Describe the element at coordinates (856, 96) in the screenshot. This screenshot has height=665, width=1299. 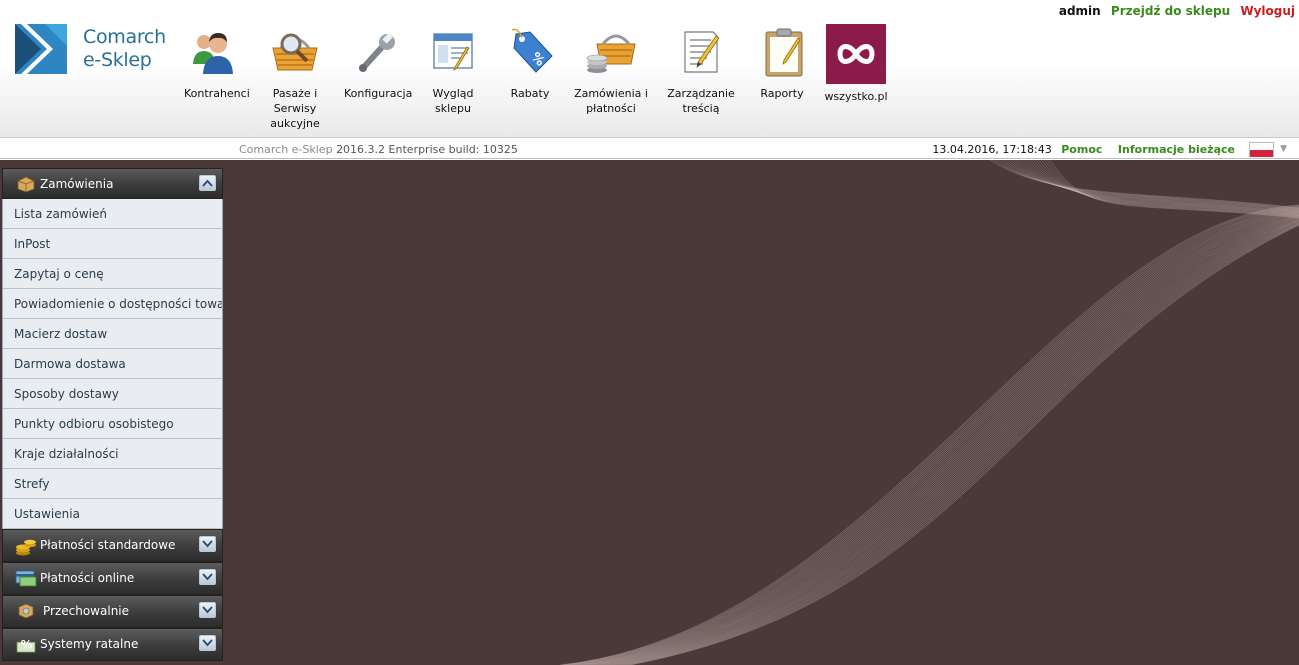
I see `nav-label: wszystko.pl` at that location.